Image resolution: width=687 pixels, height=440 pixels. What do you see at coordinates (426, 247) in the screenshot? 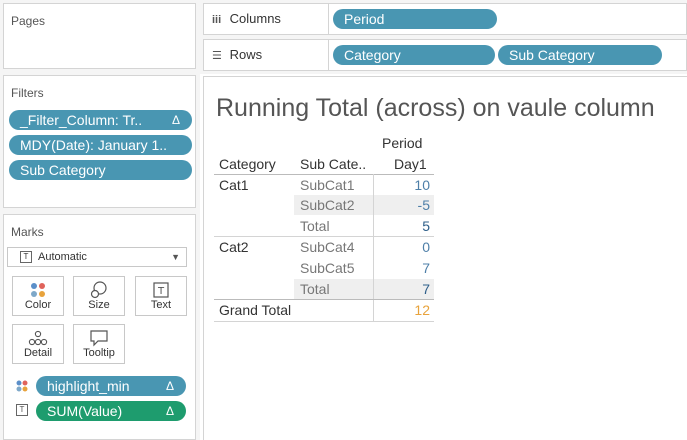
I see `cell-value: 0` at bounding box center [426, 247].